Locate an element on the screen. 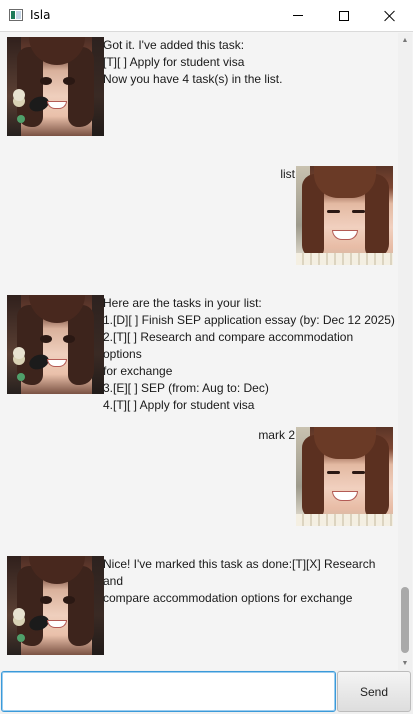  close-button is located at coordinates (390, 15).